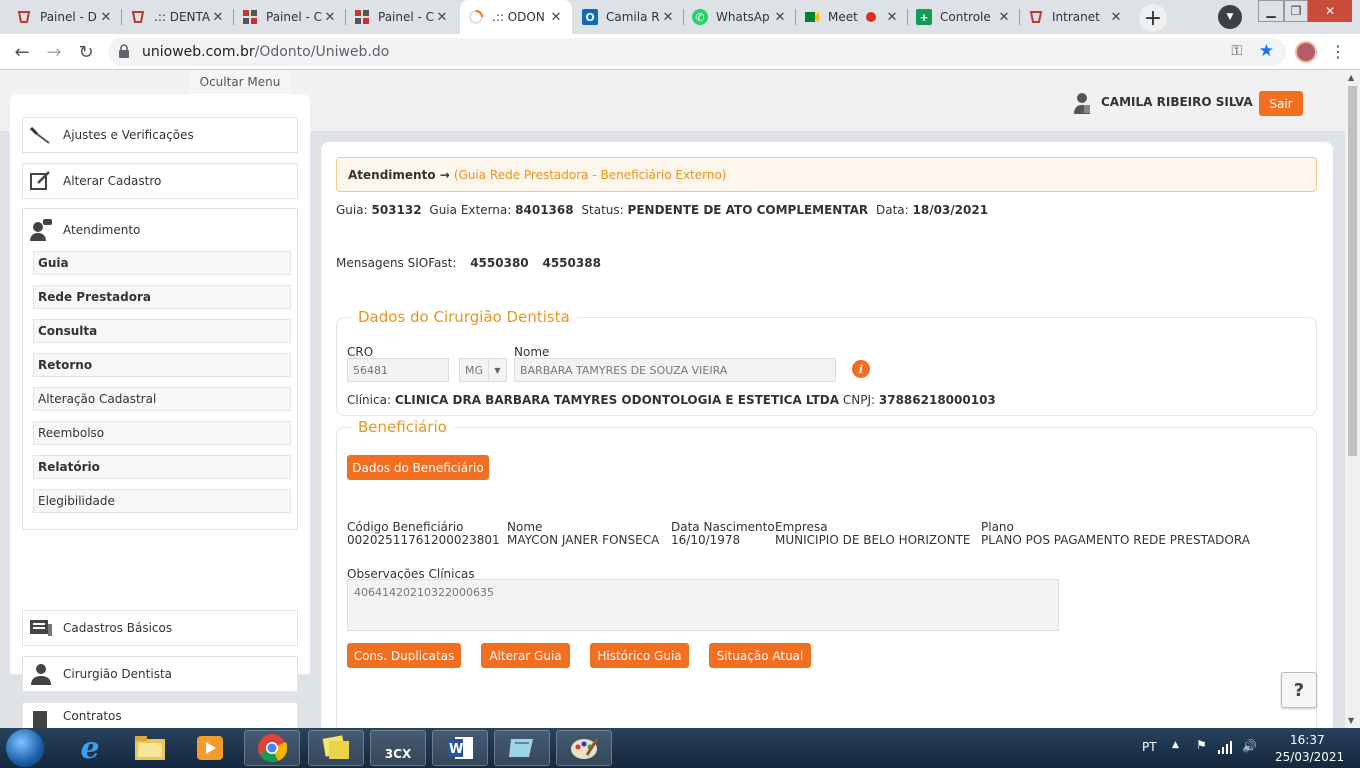  I want to click on sidebar-subitem-relatorio: Relatório, so click(162, 467).